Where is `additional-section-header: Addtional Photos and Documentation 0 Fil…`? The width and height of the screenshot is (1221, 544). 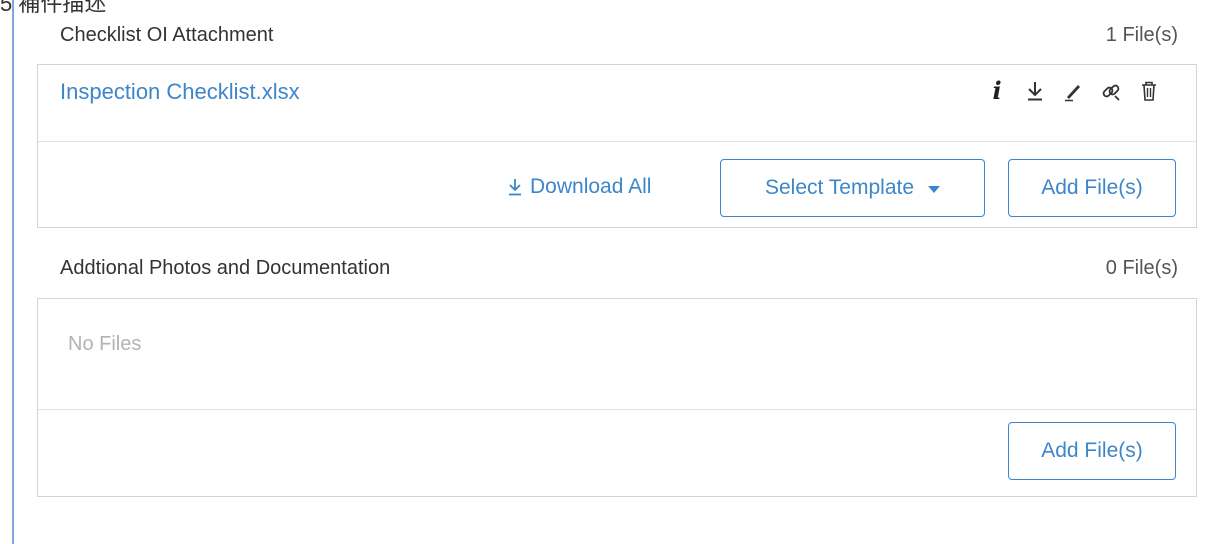 additional-section-header: Addtional Photos and Documentation 0 Fil… is located at coordinates (619, 268).